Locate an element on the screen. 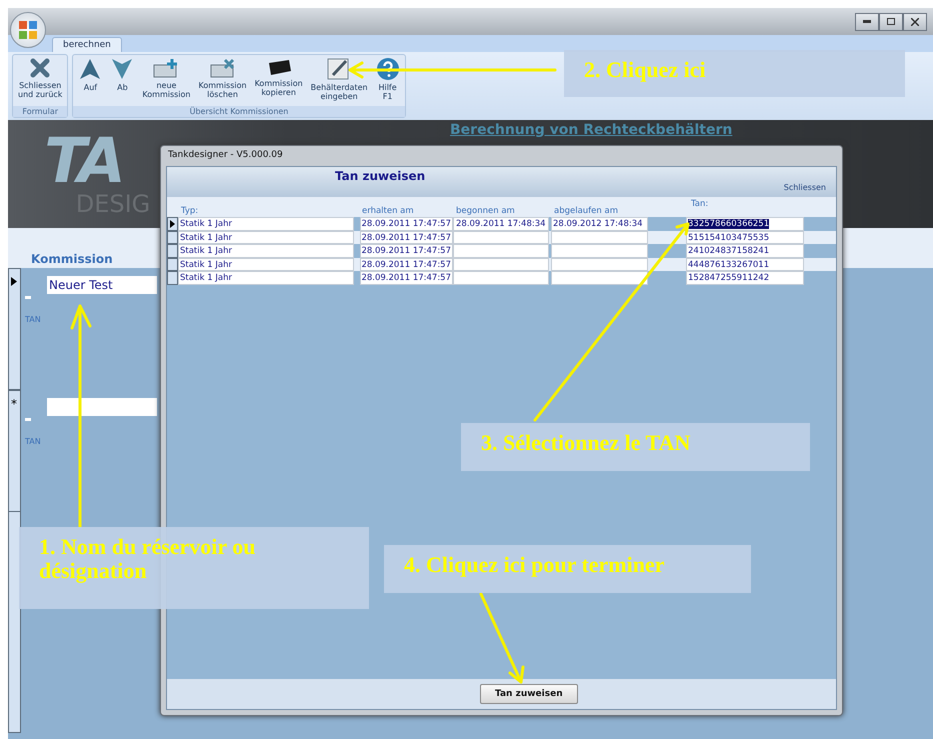 The width and height of the screenshot is (933, 739). dialog-heading: Tan zuweisen is located at coordinates (380, 177).